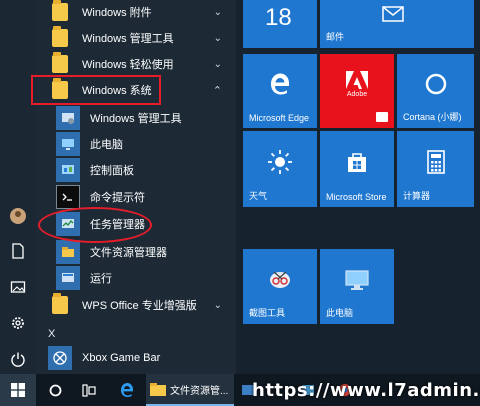 This screenshot has height=406, width=480. Describe the element at coordinates (117, 198) in the screenshot. I see `app-label: 命令提示符` at that location.